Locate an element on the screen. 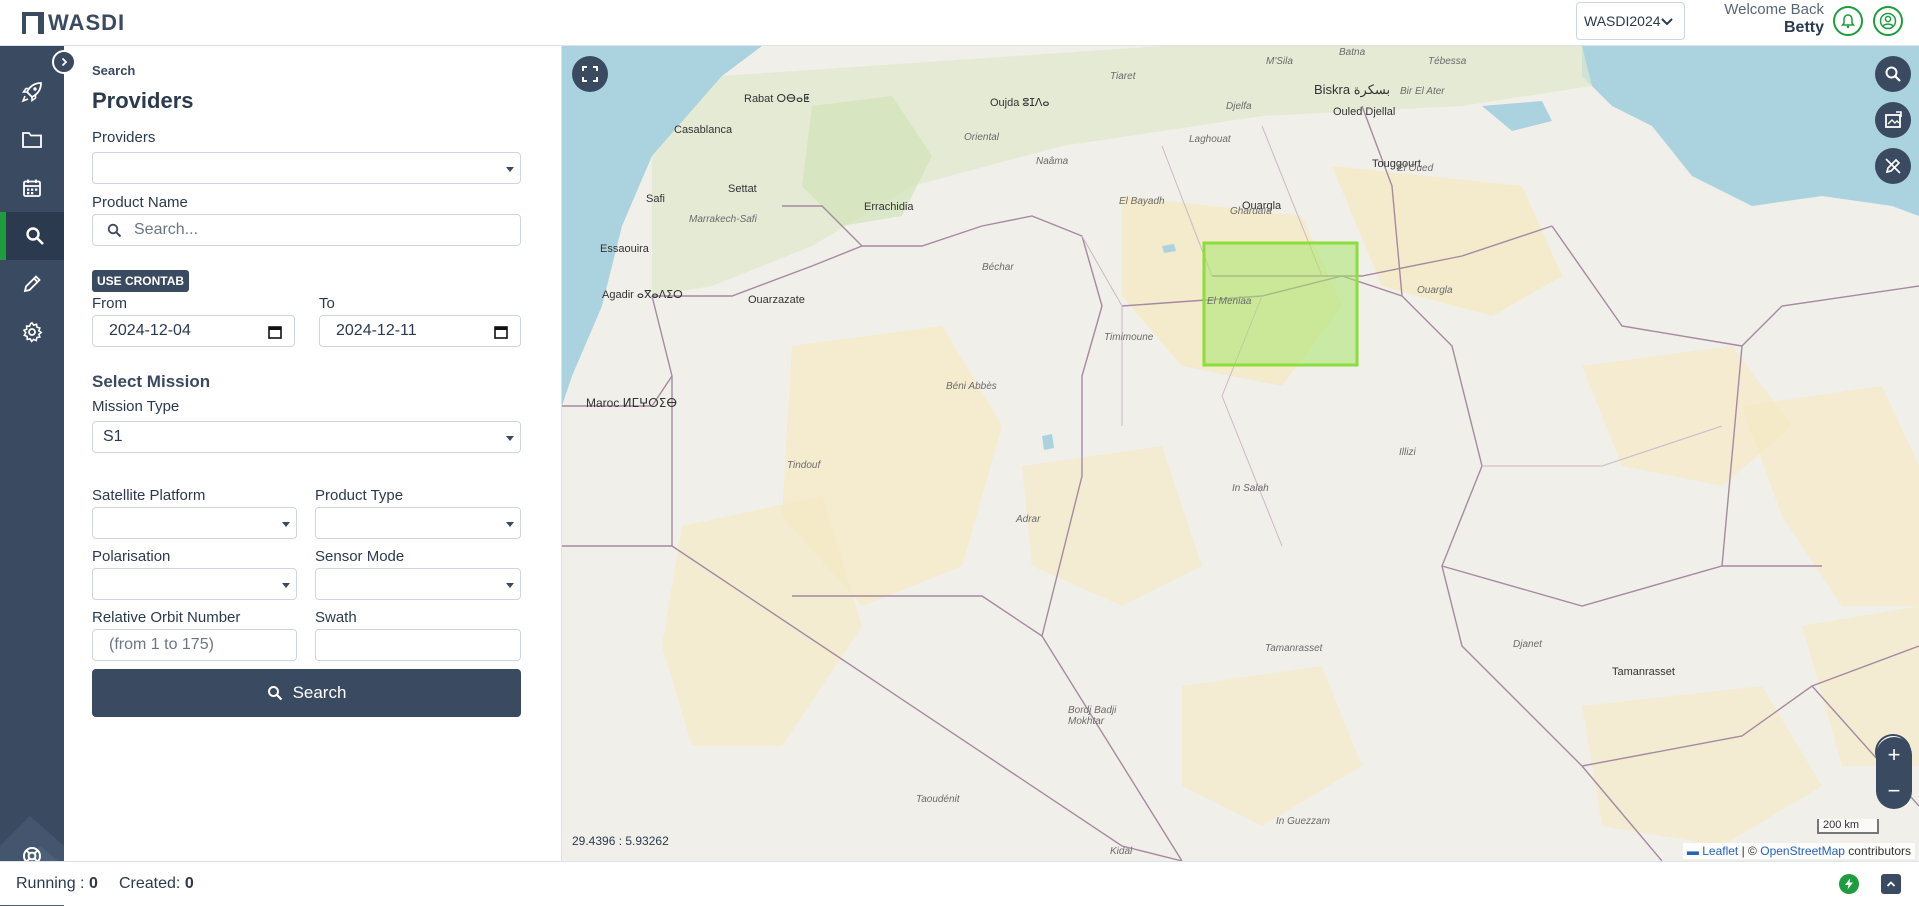  bell-icon is located at coordinates (1848, 21).